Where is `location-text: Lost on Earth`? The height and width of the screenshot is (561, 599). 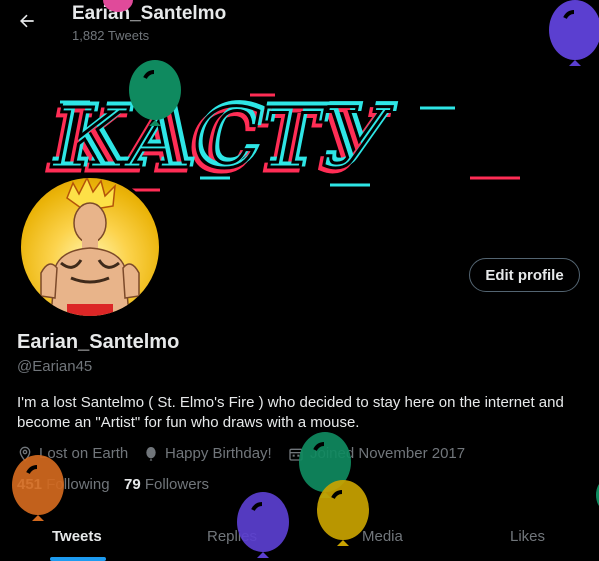 location-text: Lost on Earth is located at coordinates (84, 453).